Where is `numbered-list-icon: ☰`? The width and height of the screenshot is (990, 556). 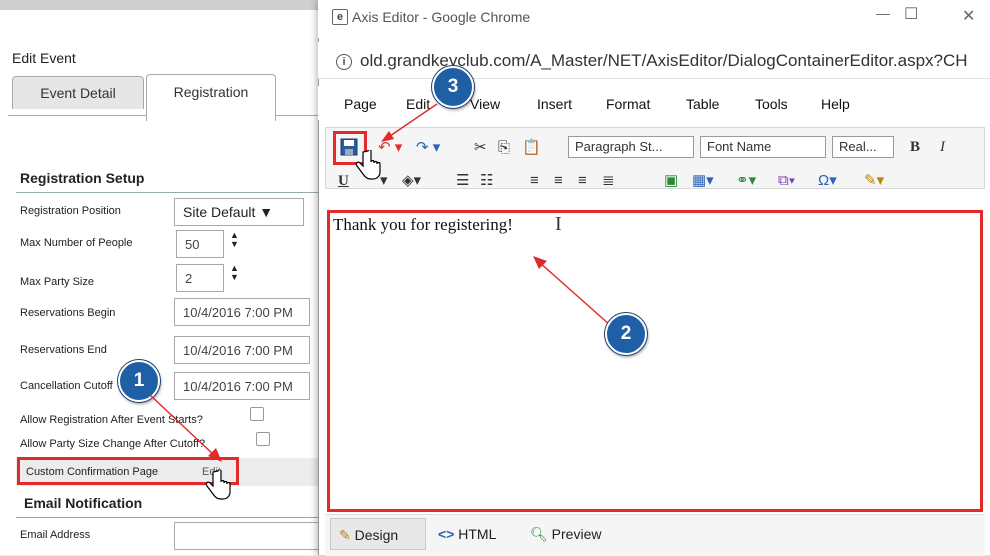 numbered-list-icon: ☰ is located at coordinates (462, 181).